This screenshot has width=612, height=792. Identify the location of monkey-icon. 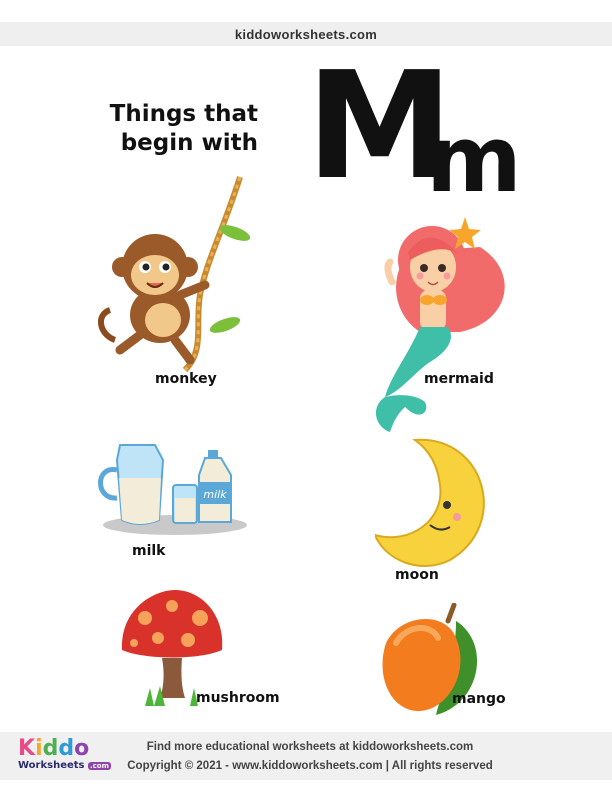
(174, 274).